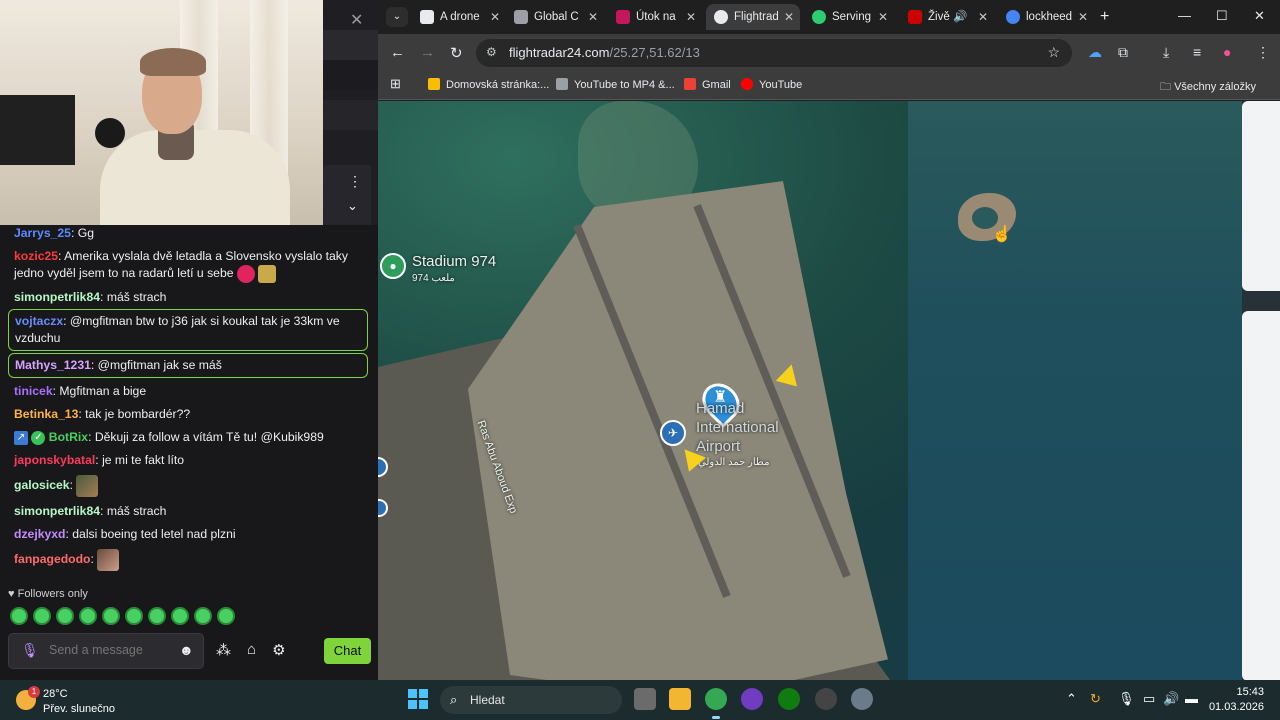 The height and width of the screenshot is (720, 1280). Describe the element at coordinates (39, 534) in the screenshot. I see `chat-username: dzejkyxd` at that location.